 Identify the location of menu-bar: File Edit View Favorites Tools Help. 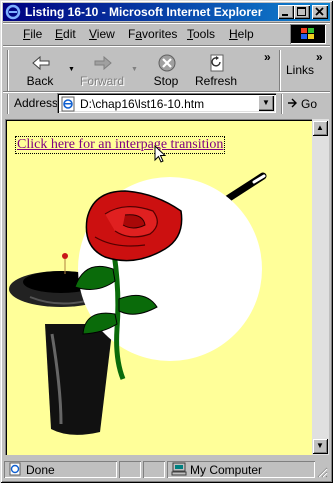
(166, 34).